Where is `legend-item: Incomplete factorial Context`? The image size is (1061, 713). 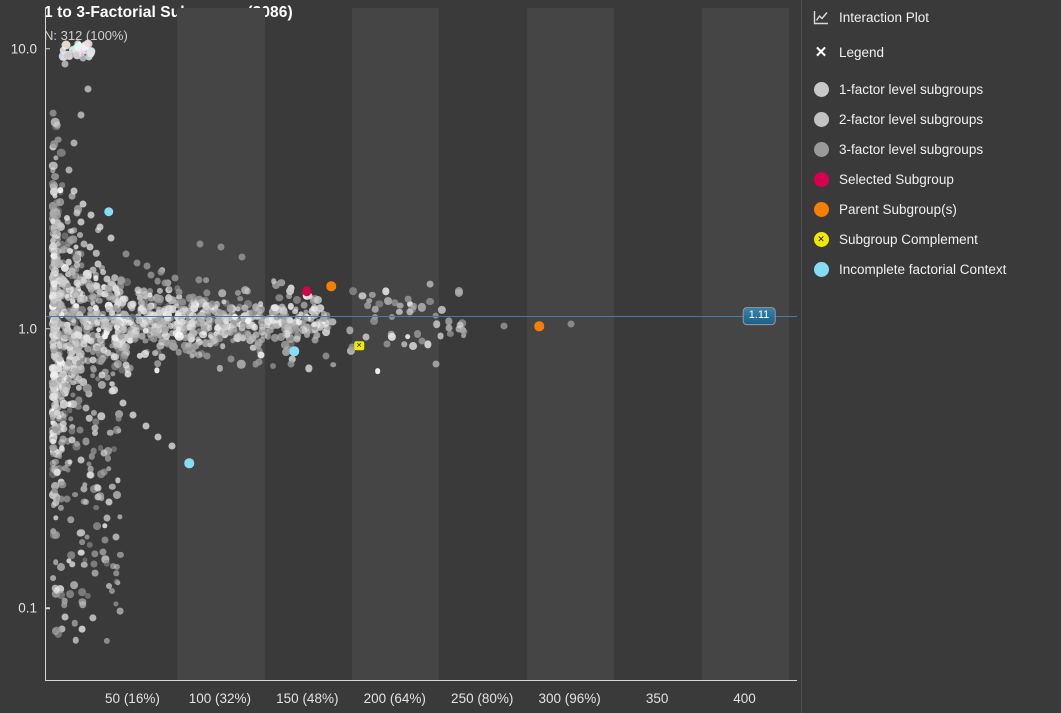 legend-item: Incomplete factorial Context is located at coordinates (909, 269).